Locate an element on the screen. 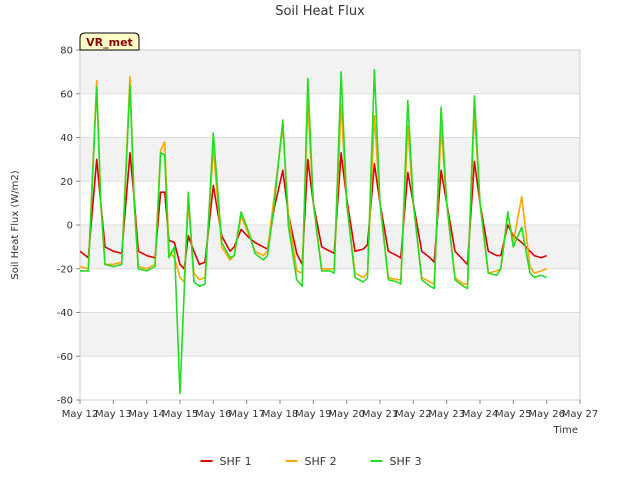  y-tick-label: -60 is located at coordinates (65, 357).